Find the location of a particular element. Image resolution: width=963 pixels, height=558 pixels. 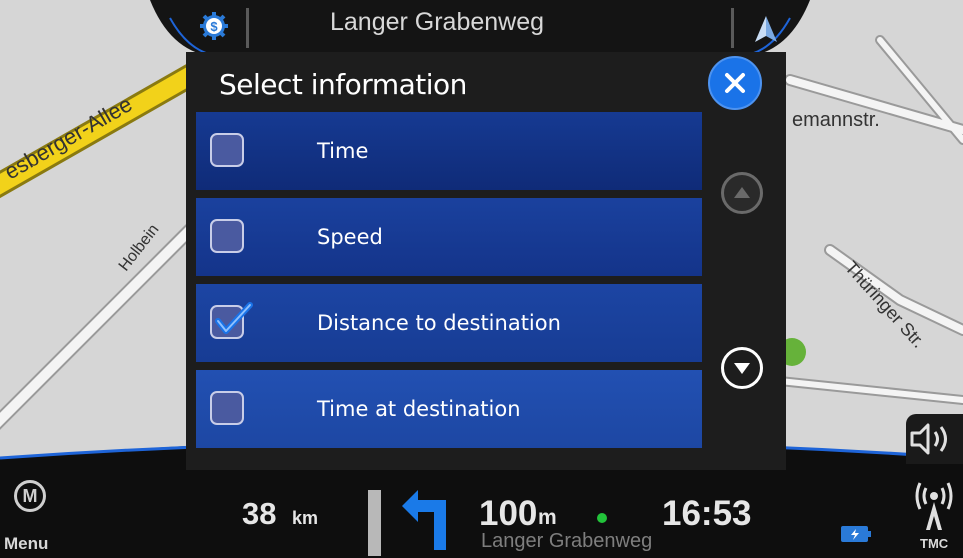

volume-button is located at coordinates (934, 439).